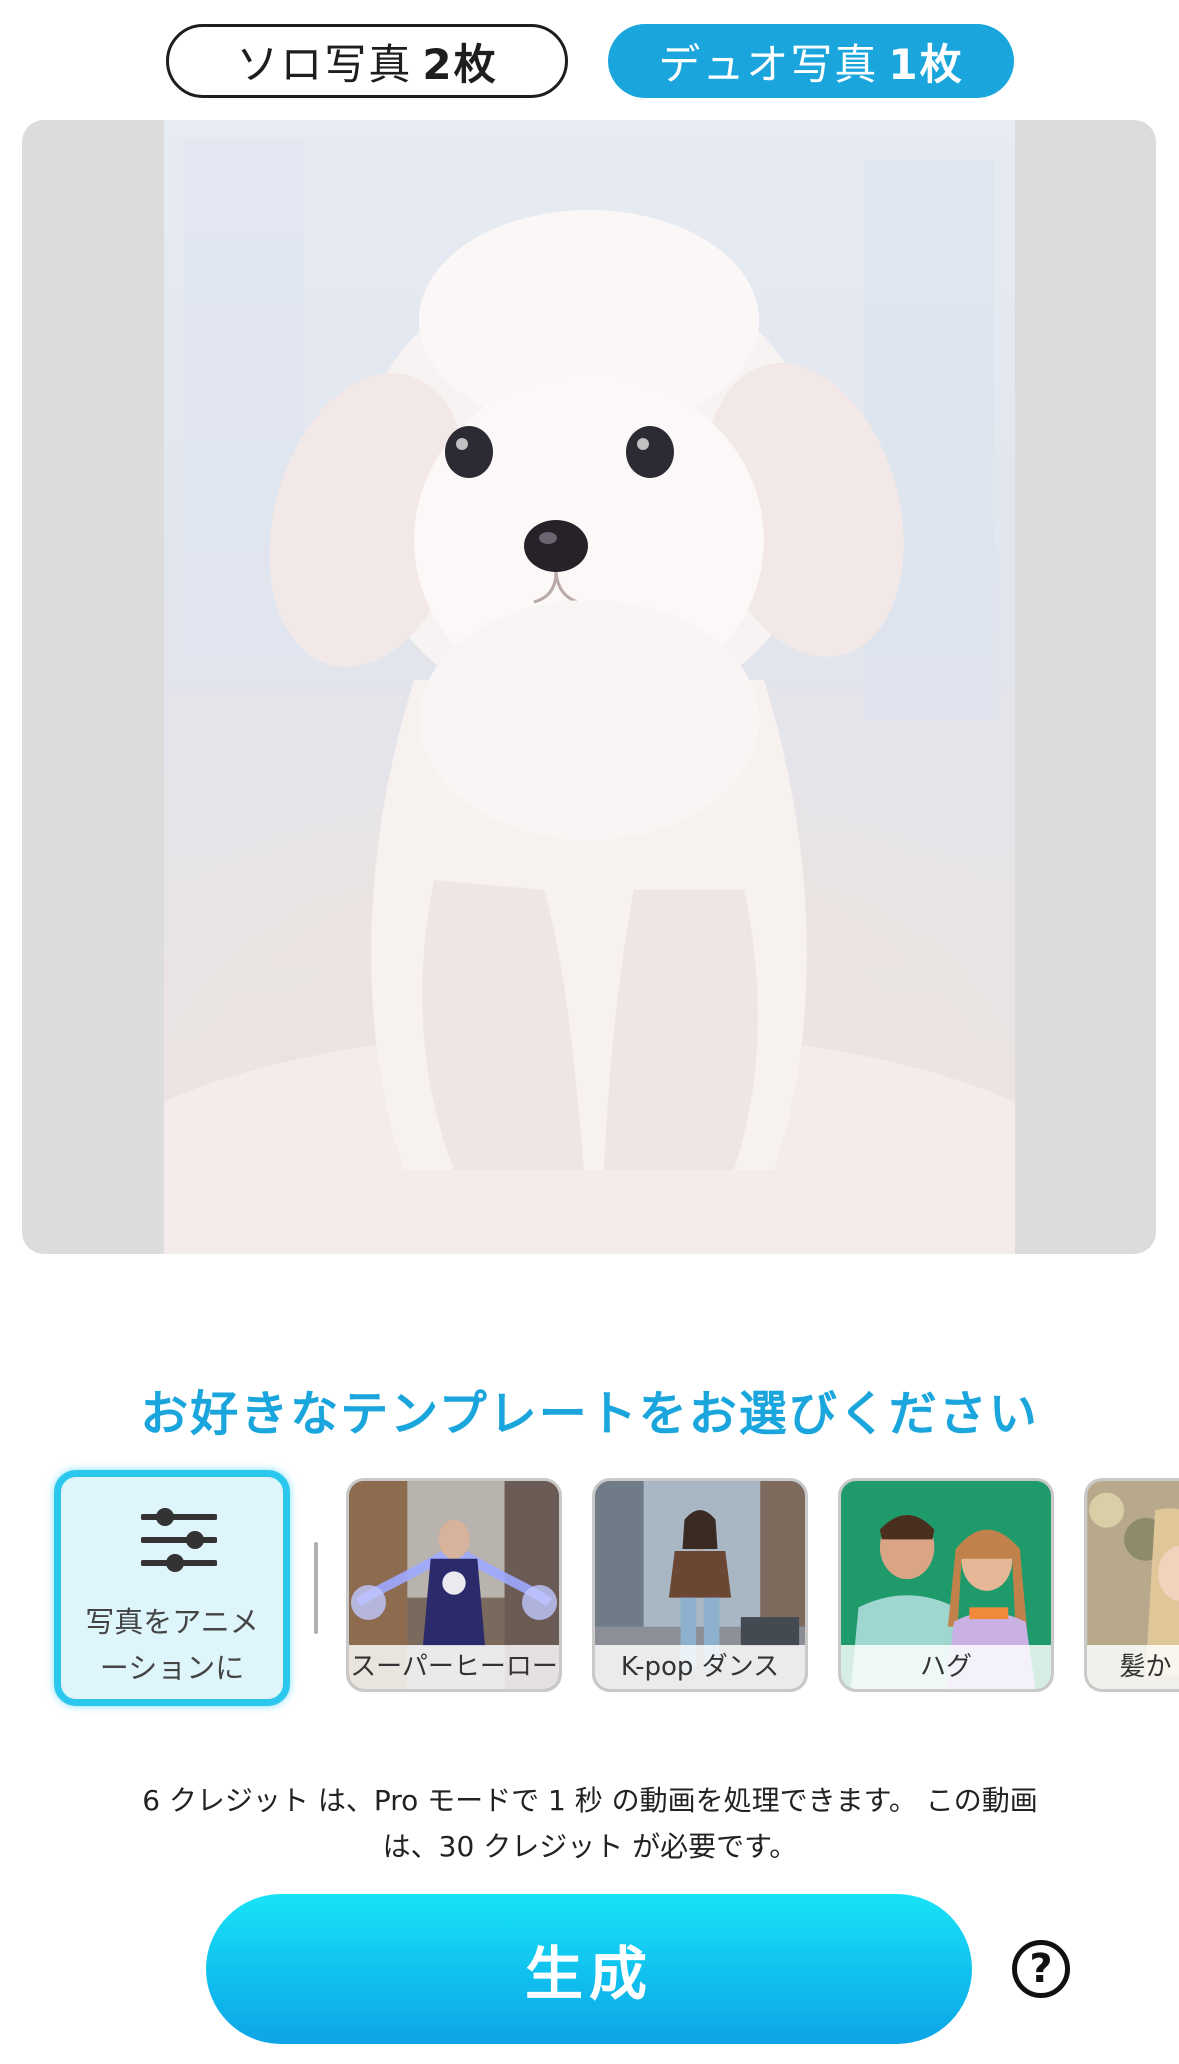 The width and height of the screenshot is (1179, 2064). What do you see at coordinates (700, 1667) in the screenshot?
I see `template-label: K-pop ダンス` at bounding box center [700, 1667].